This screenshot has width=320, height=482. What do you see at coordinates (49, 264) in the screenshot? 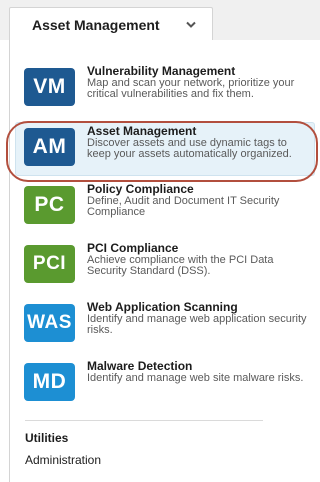
I see `pci-tile-icon: PCI` at bounding box center [49, 264].